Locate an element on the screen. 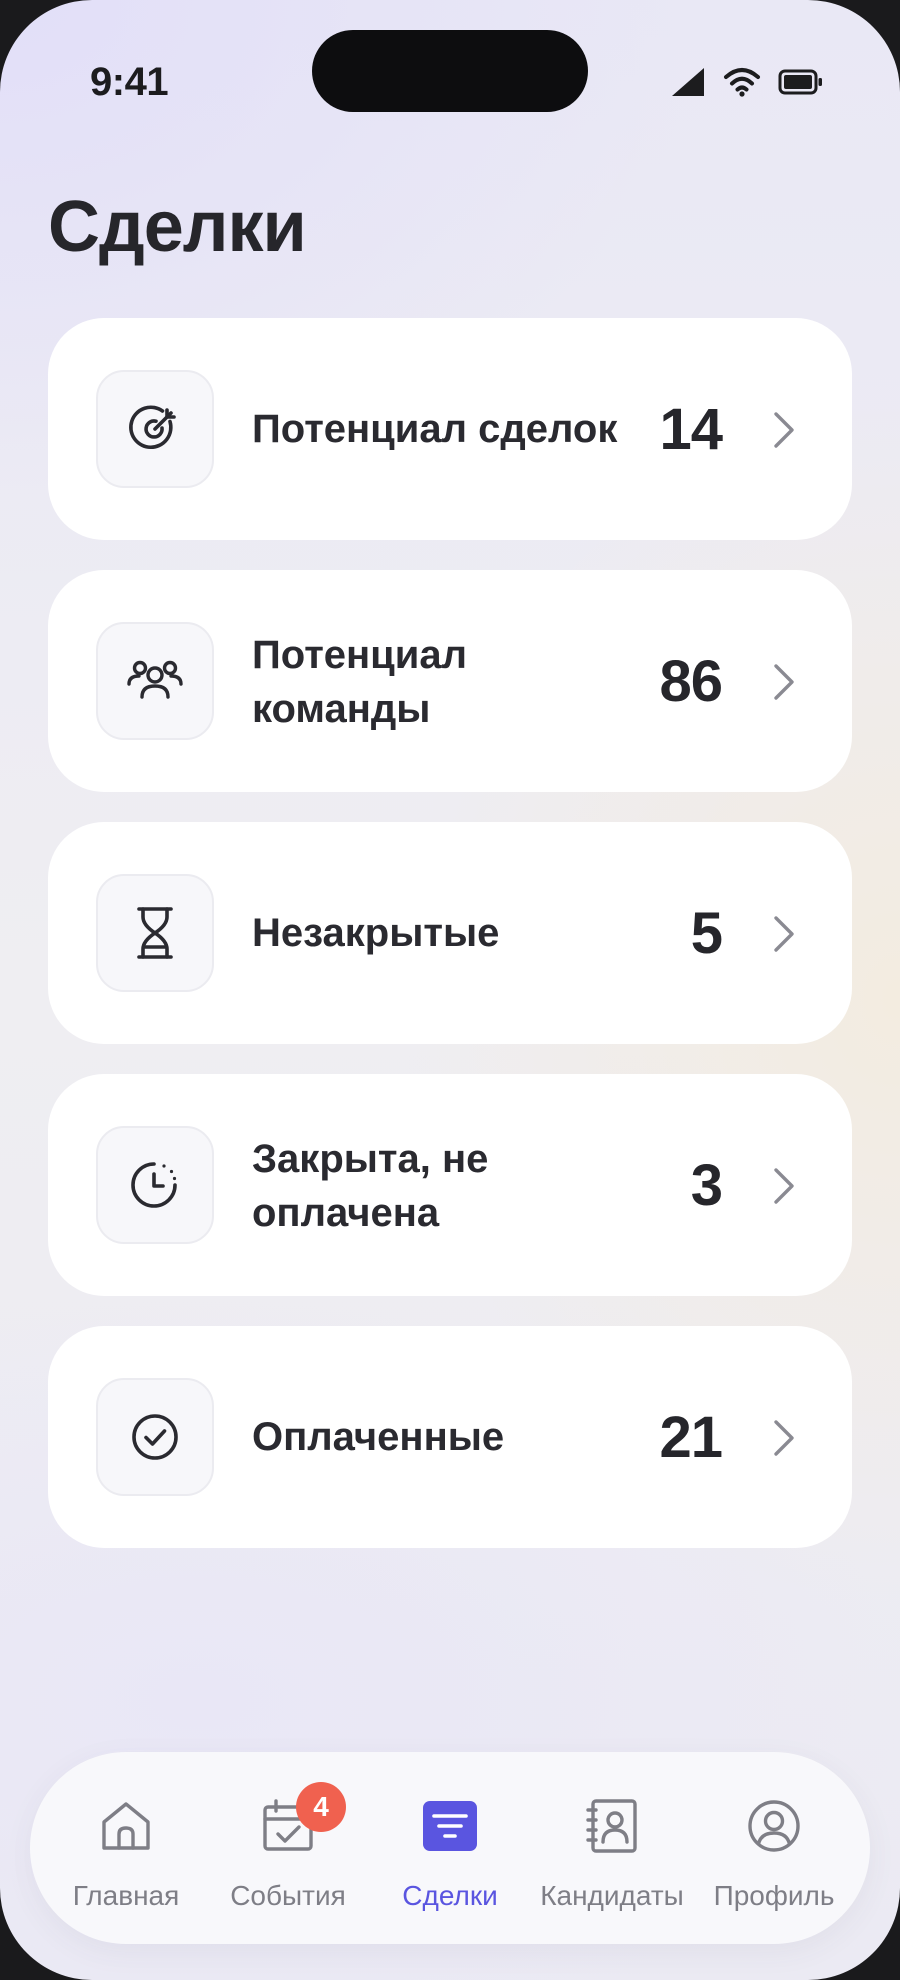 This screenshot has width=900, height=1980. team-icon is located at coordinates (155, 679).